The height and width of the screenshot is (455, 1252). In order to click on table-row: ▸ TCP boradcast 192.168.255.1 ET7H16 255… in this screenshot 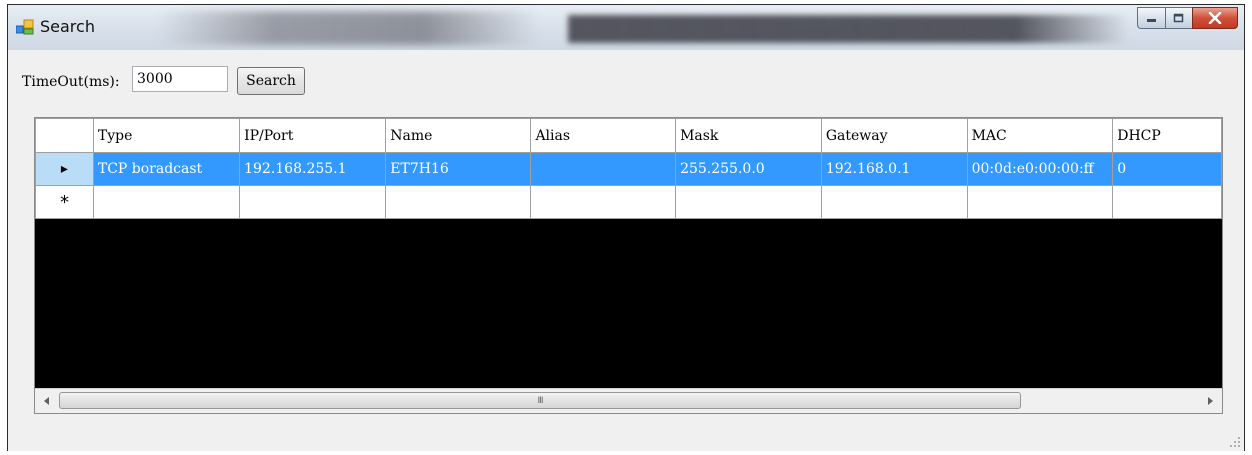, I will do `click(628, 169)`.